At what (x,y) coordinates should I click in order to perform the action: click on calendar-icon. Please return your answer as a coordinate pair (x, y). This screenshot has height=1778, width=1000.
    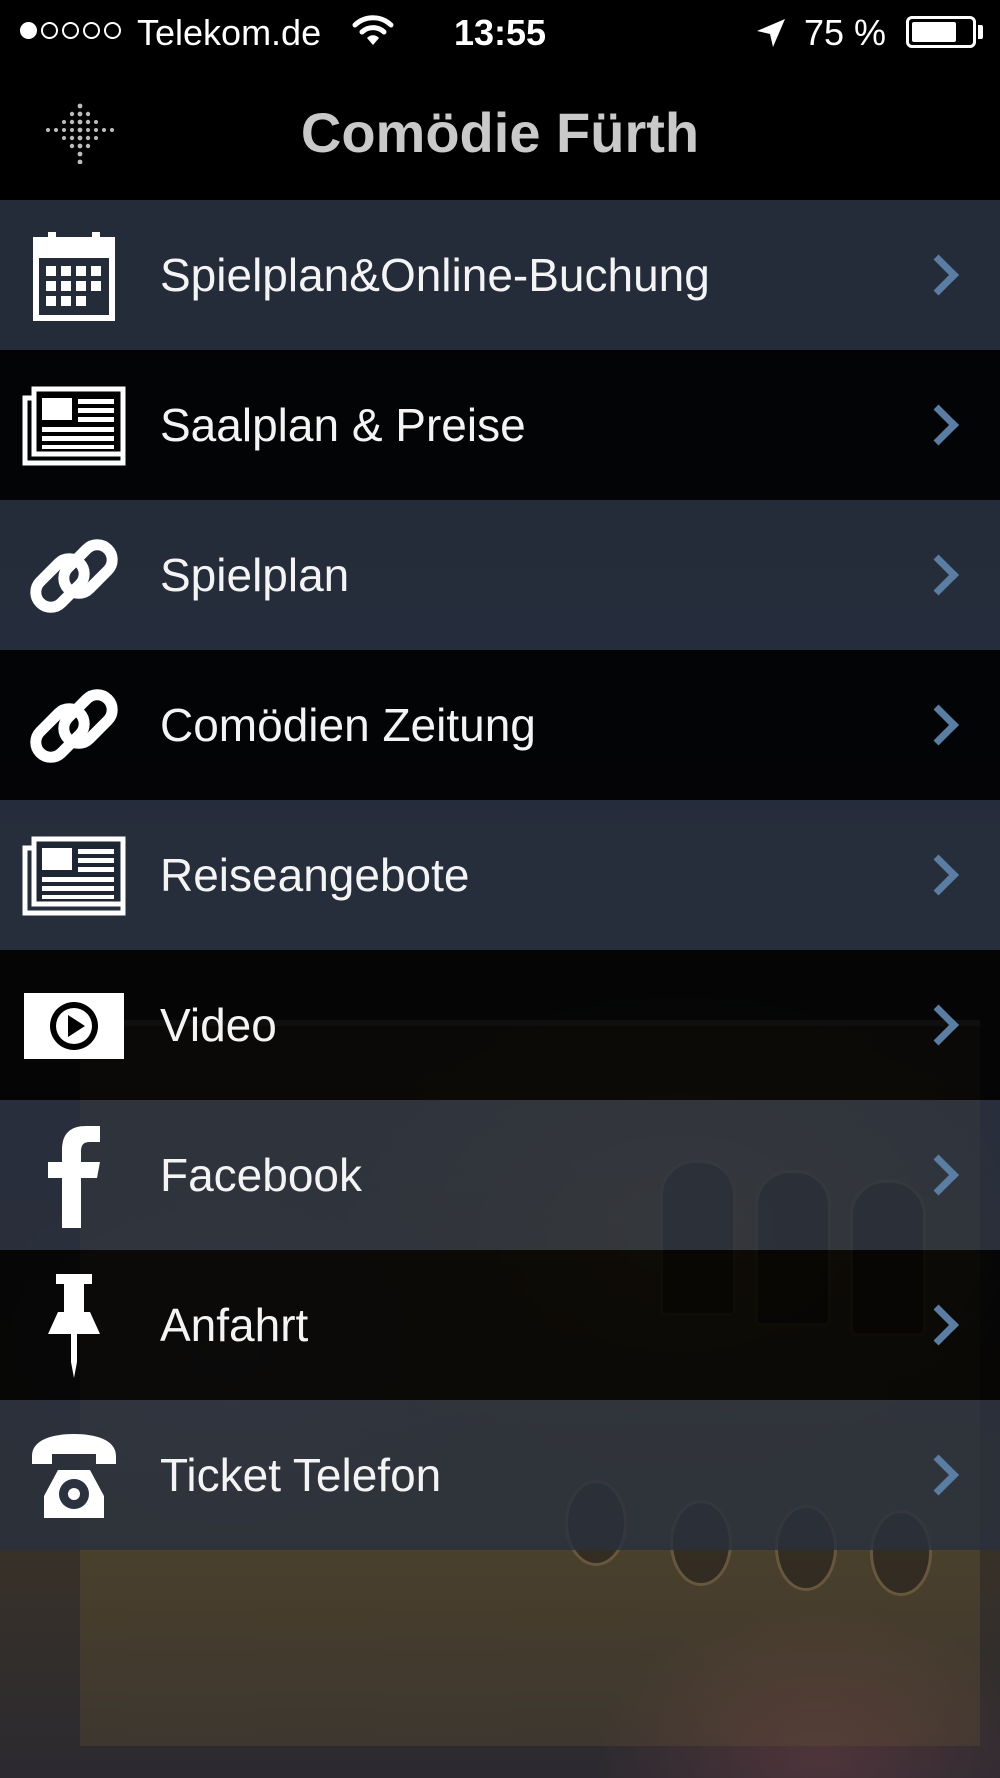
    Looking at the image, I should click on (74, 276).